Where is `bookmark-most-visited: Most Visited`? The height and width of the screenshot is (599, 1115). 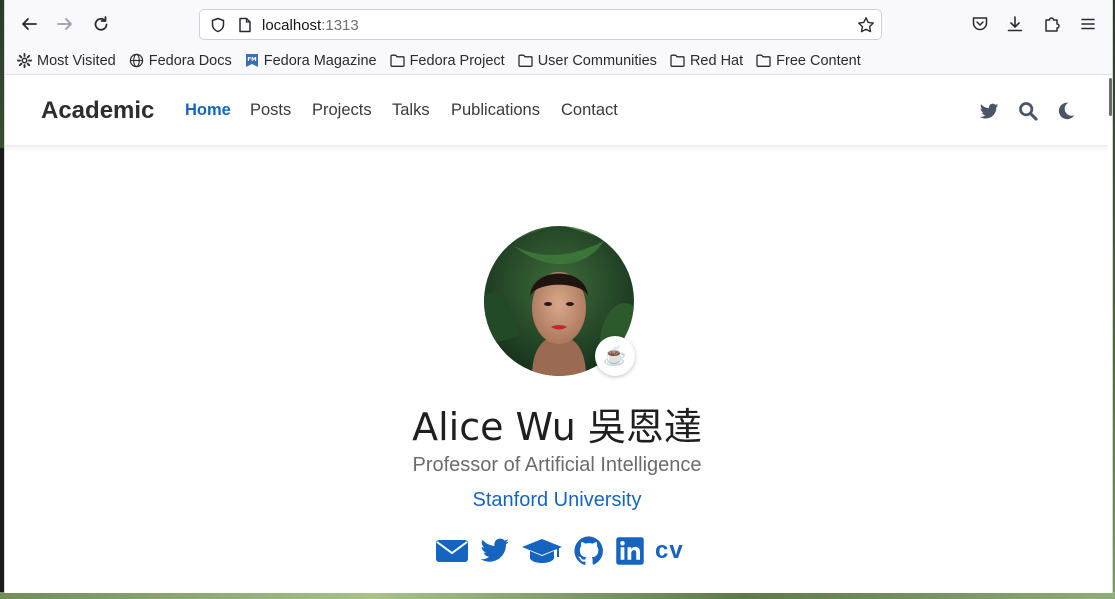 bookmark-most-visited: Most Visited is located at coordinates (66, 61).